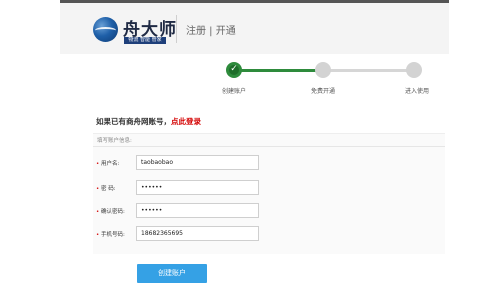  I want to click on password-label-text: 密 码:, so click(108, 189).